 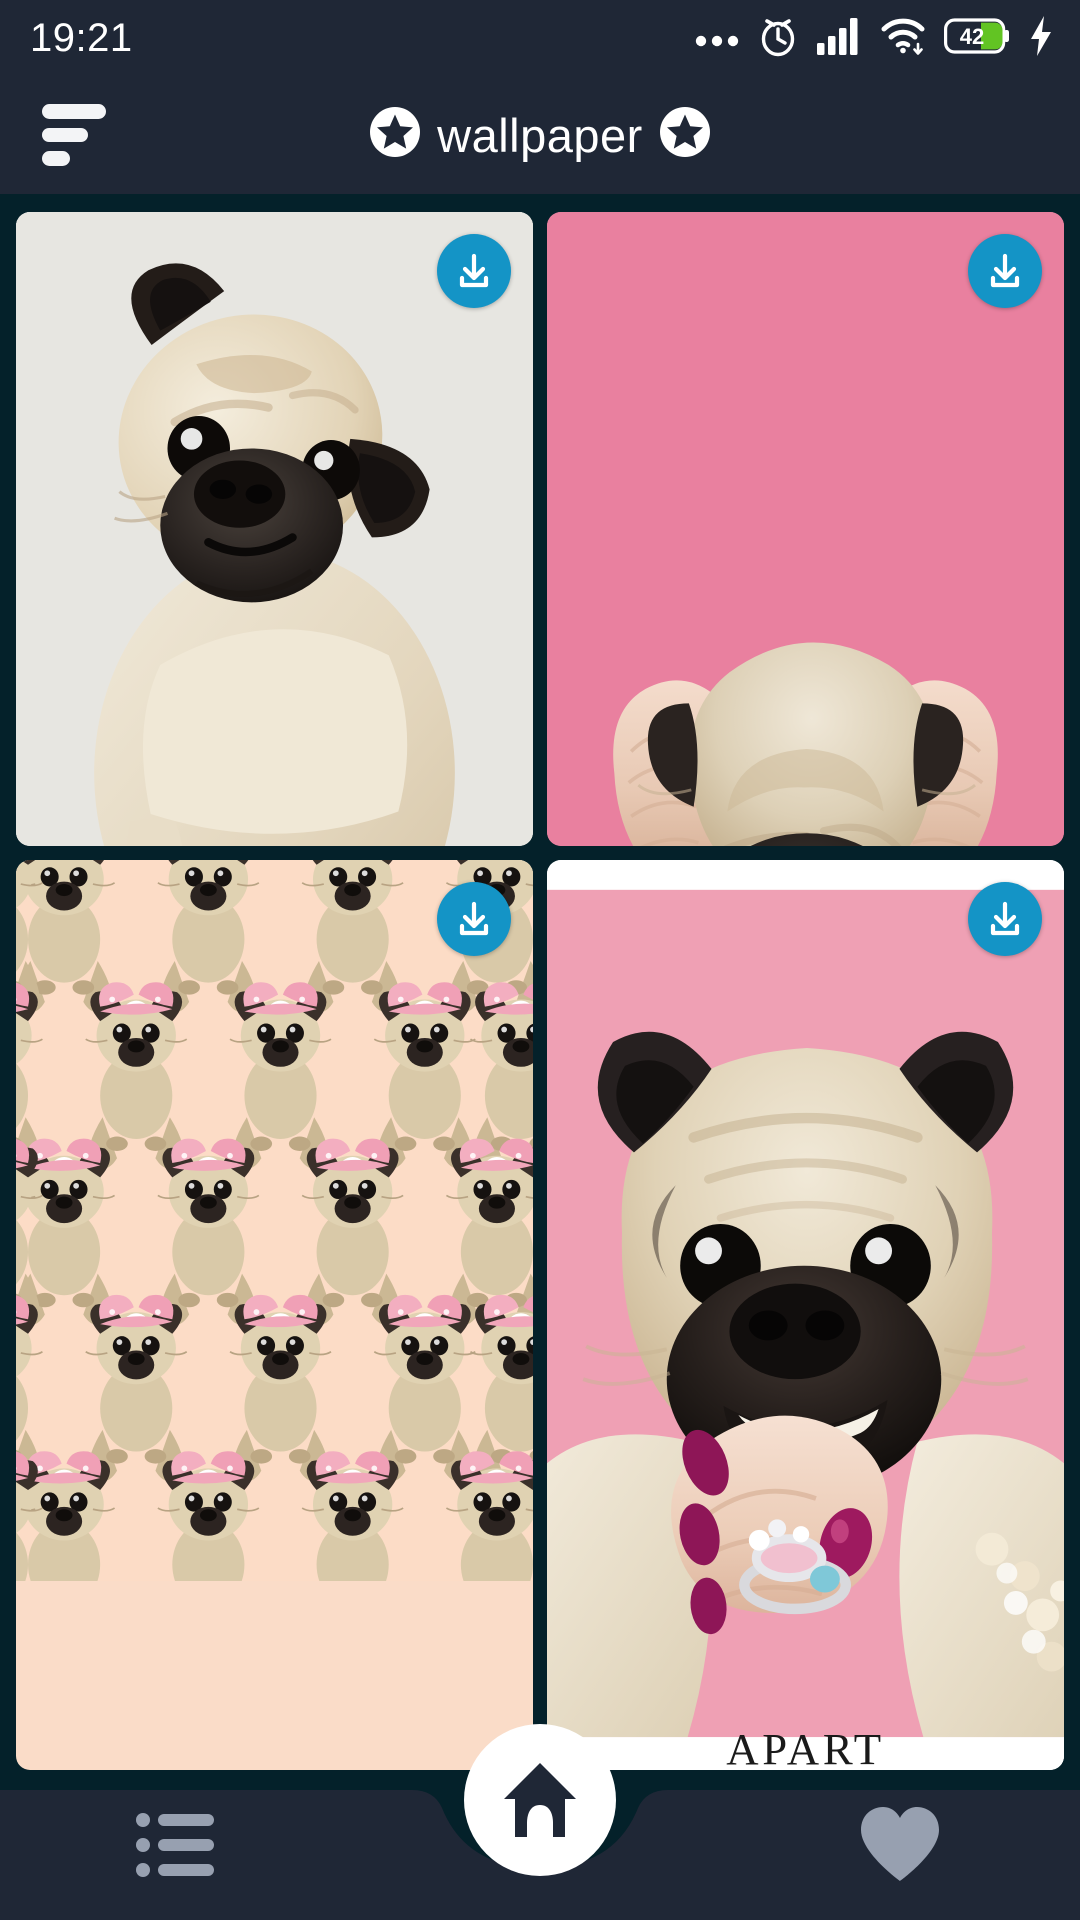 What do you see at coordinates (717, 38) in the screenshot?
I see `more-dots-icon` at bounding box center [717, 38].